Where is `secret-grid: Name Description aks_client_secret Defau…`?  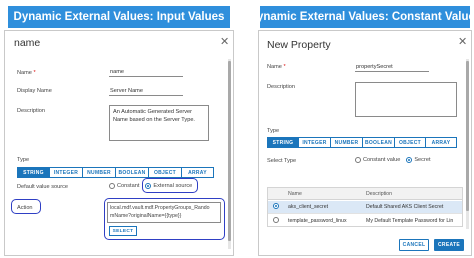 secret-grid: Name Description aks_client_secret Defau… is located at coordinates (365, 207).